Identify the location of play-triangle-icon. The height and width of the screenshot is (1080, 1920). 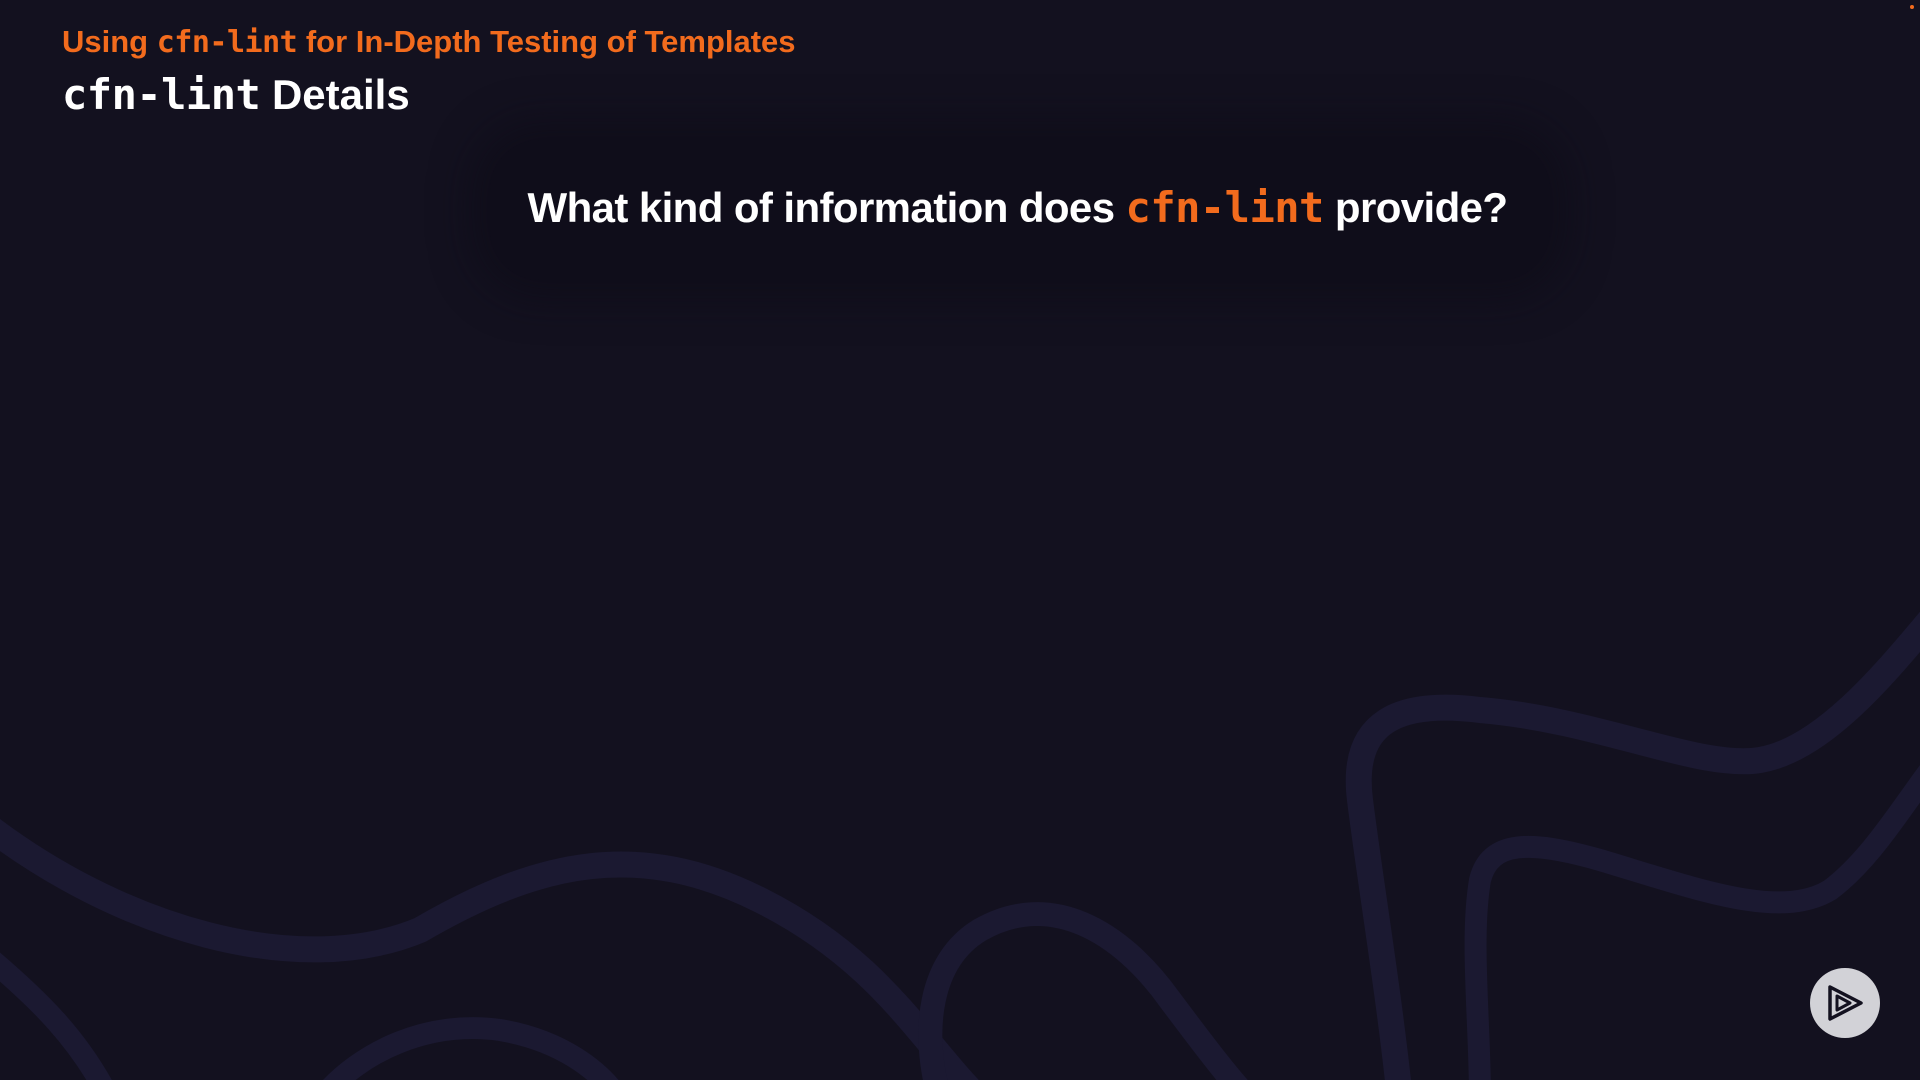
(1845, 1003).